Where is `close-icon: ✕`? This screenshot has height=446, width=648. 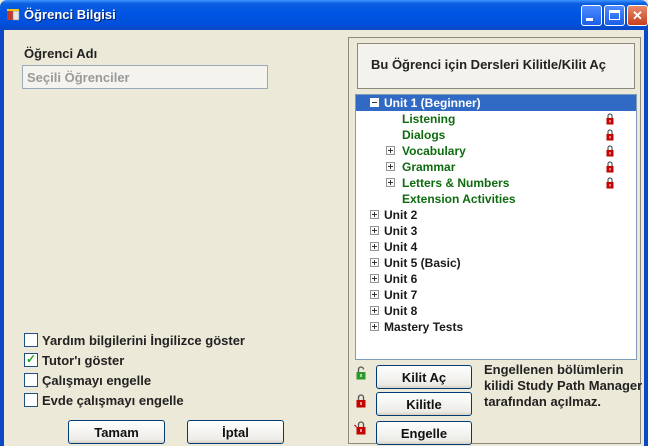 close-icon: ✕ is located at coordinates (637, 15).